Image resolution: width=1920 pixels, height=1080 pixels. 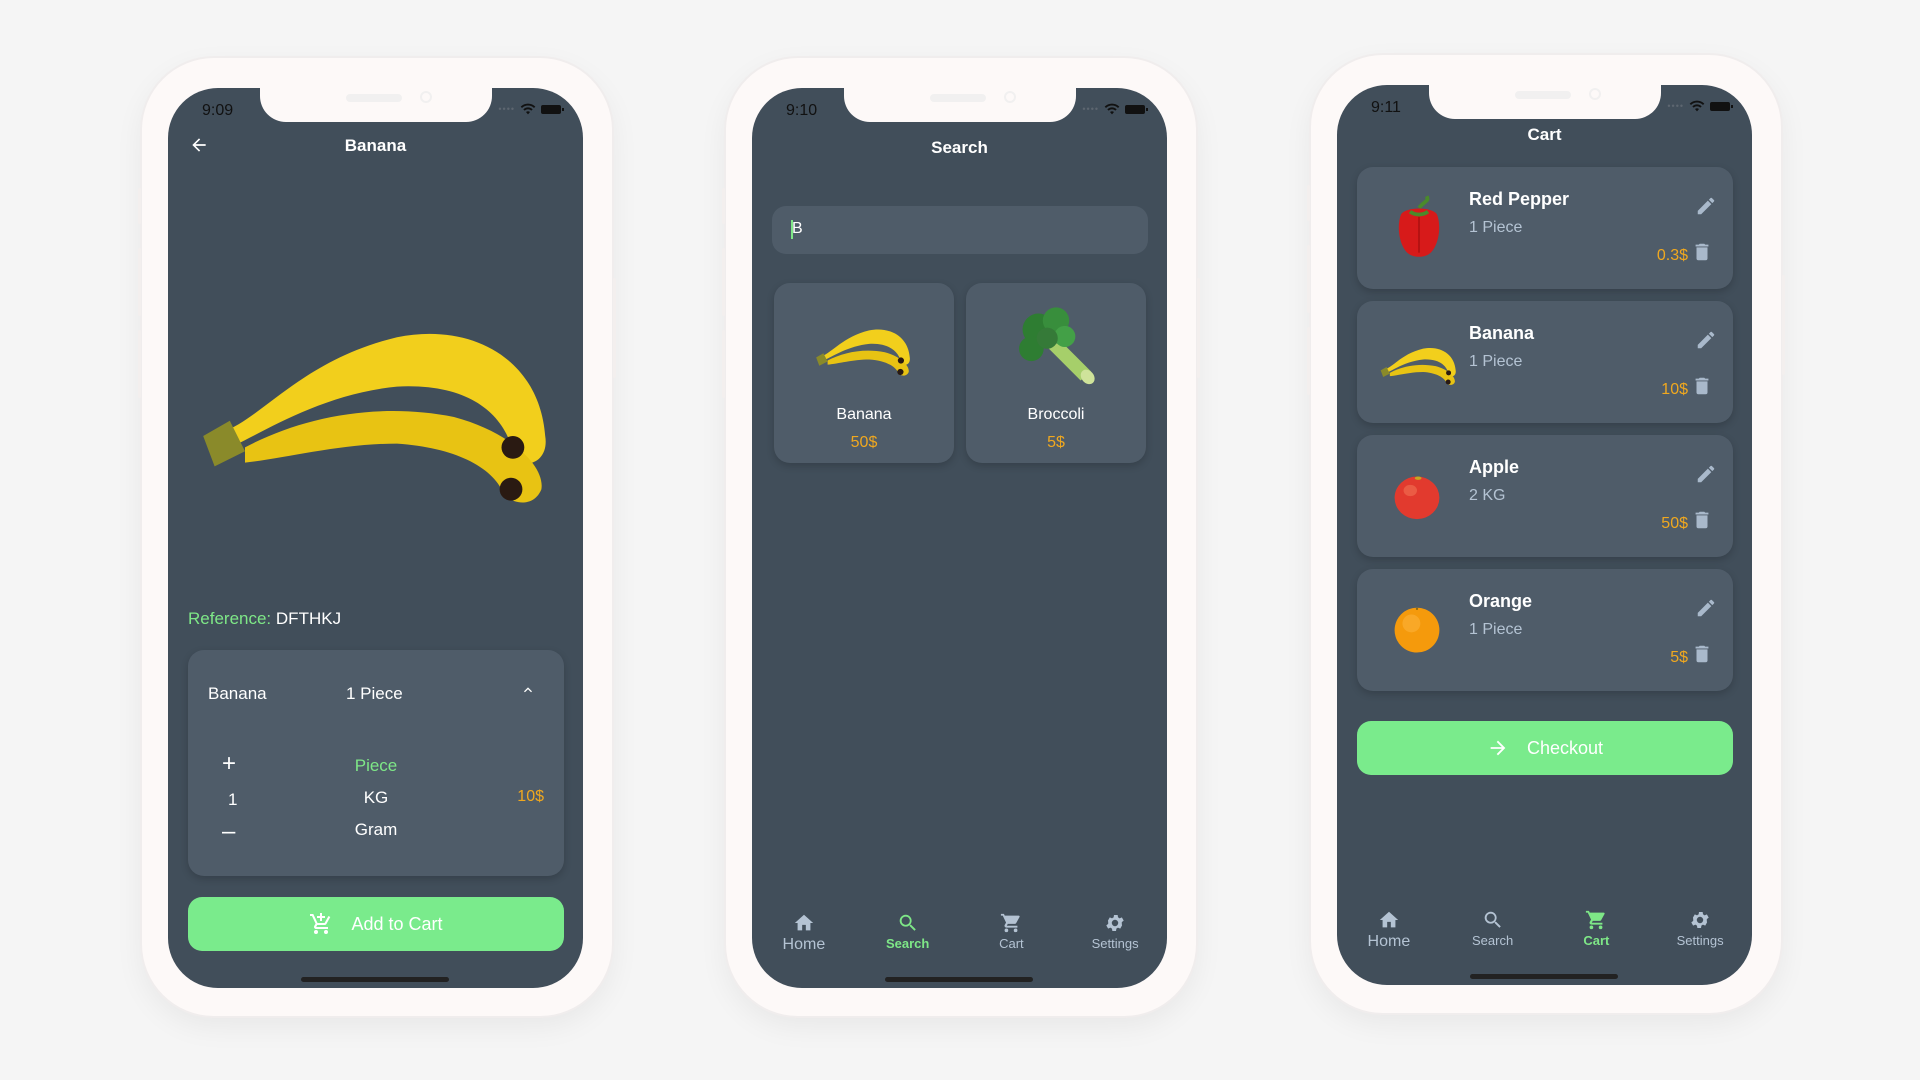 What do you see at coordinates (376, 766) in the screenshot?
I see `unit-option-piece: Piece` at bounding box center [376, 766].